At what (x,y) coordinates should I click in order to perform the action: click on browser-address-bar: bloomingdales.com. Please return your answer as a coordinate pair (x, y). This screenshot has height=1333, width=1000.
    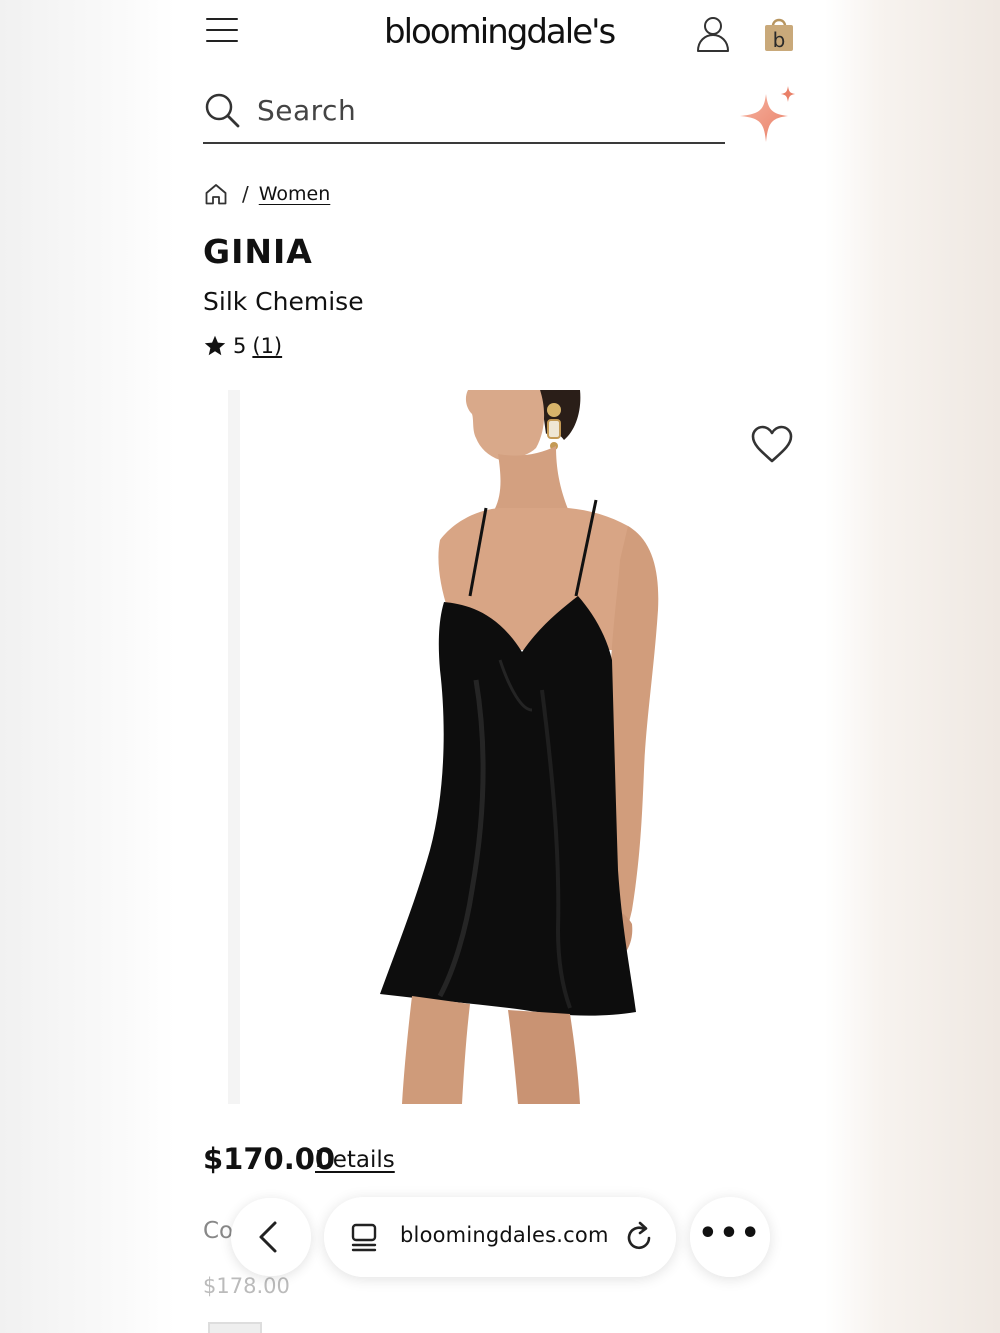
    Looking at the image, I should click on (500, 1237).